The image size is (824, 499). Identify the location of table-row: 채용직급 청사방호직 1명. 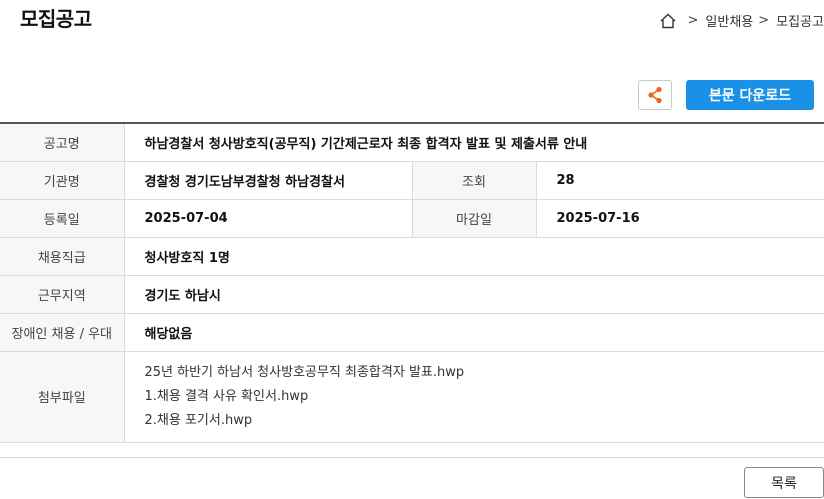
(412, 256).